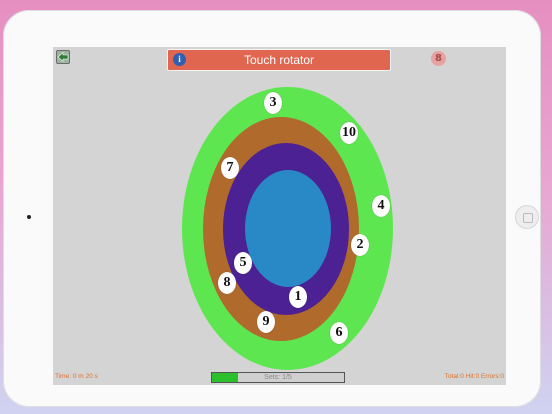 This screenshot has height=414, width=552. Describe the element at coordinates (339, 333) in the screenshot. I see `target-6: 6` at that location.